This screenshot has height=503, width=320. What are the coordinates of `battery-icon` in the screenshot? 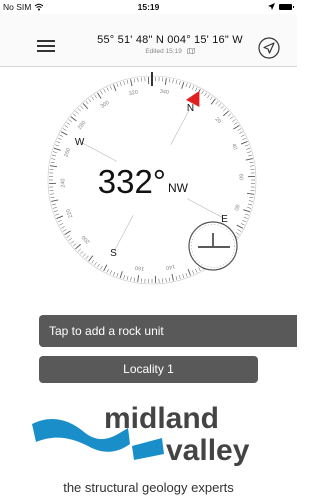 It's located at (286, 6).